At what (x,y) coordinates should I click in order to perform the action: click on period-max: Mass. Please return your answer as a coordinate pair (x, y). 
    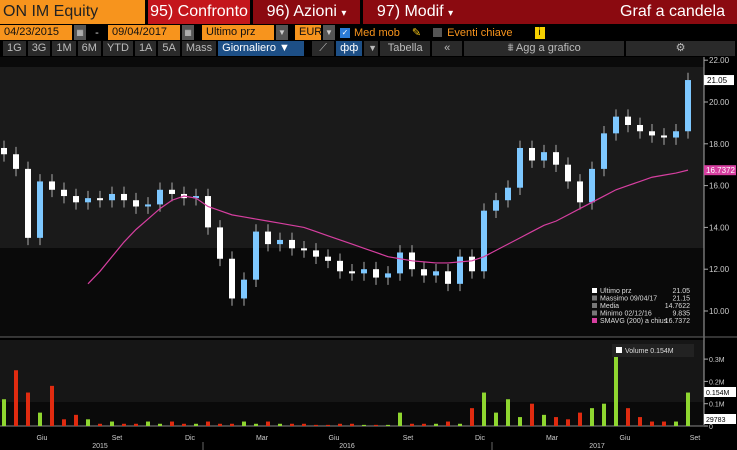
    Looking at the image, I should click on (199, 48).